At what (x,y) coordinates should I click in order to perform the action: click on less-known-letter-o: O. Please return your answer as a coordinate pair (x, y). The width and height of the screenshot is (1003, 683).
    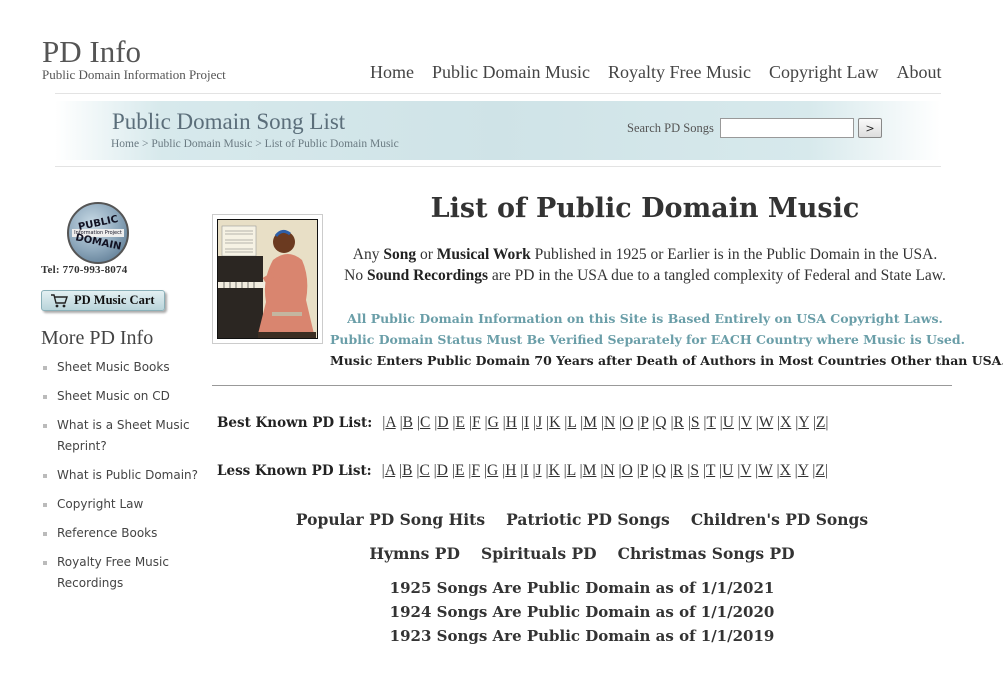
    Looking at the image, I should click on (627, 470).